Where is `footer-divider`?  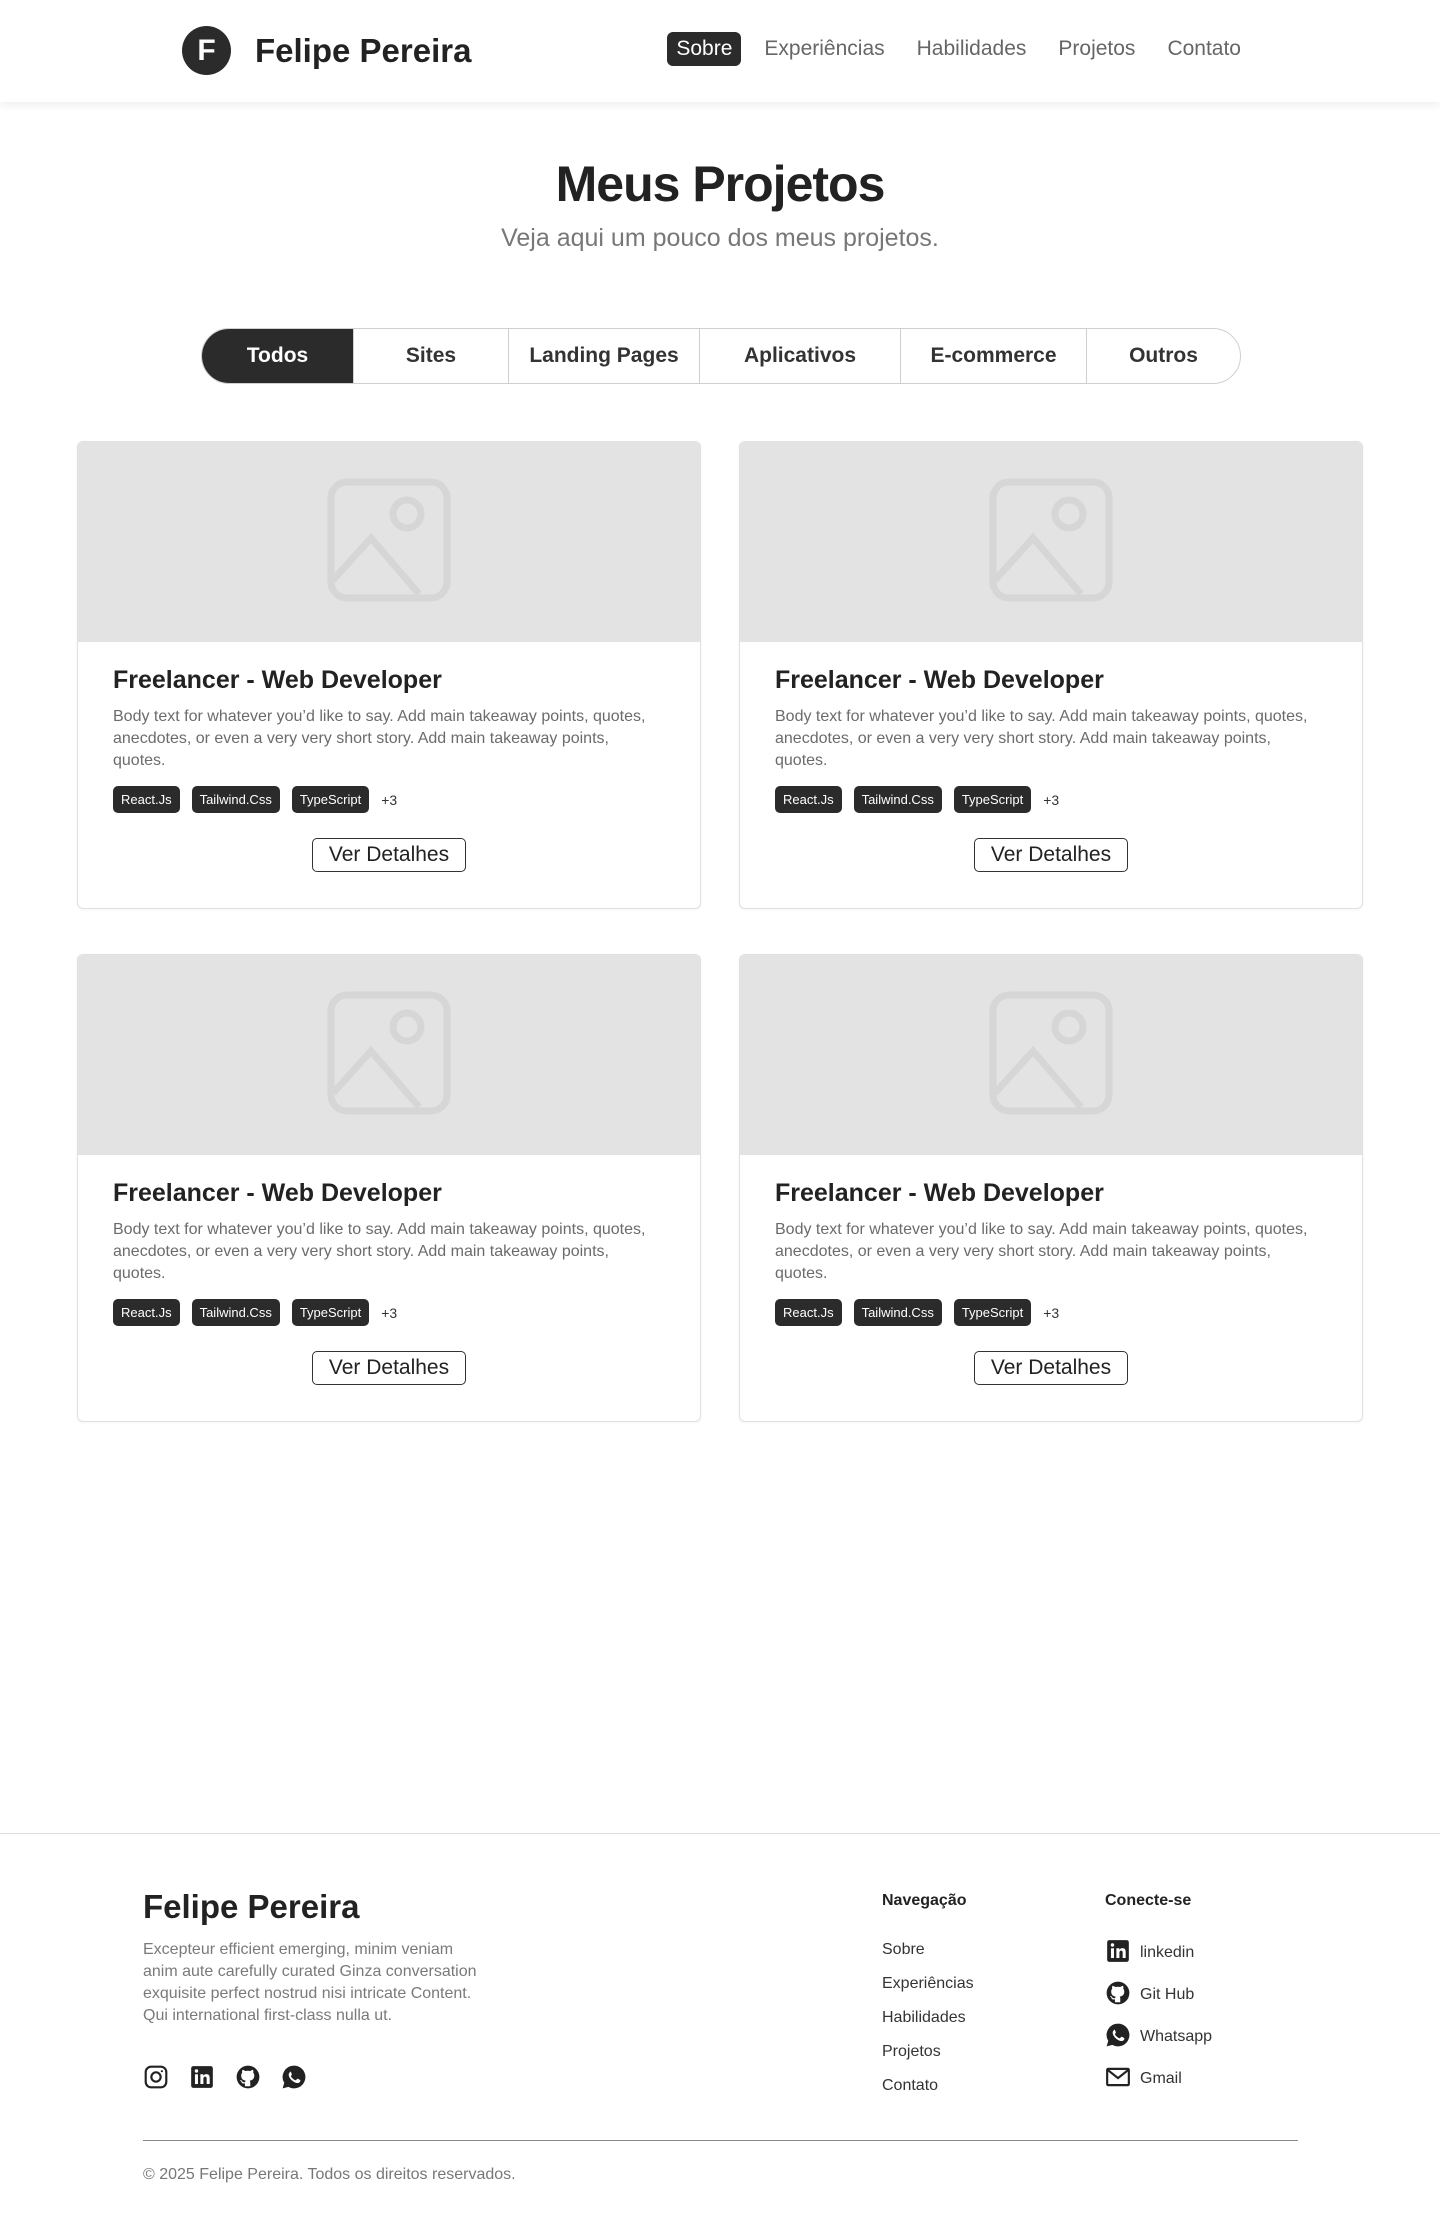 footer-divider is located at coordinates (720, 1833).